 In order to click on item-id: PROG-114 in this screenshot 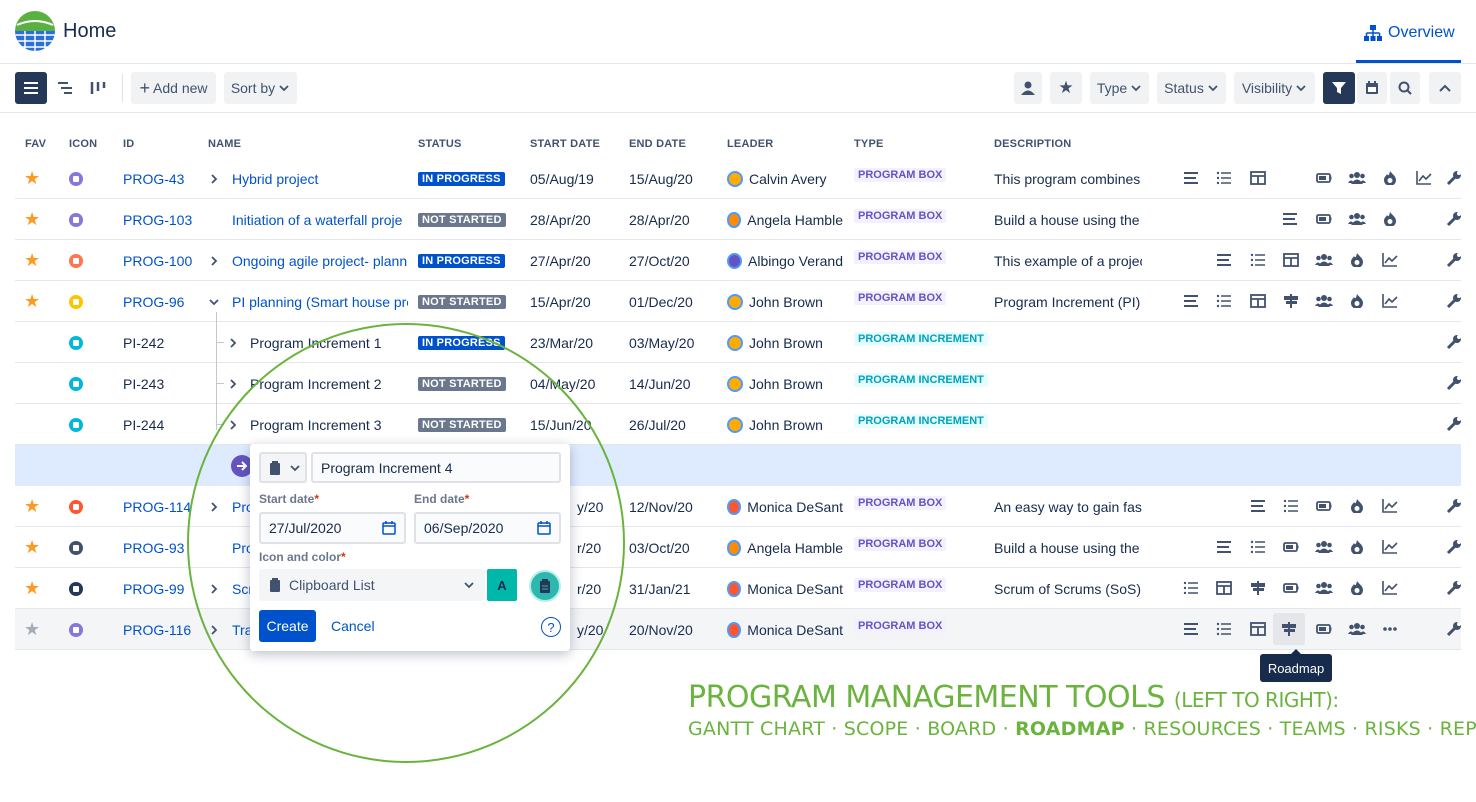, I will do `click(157, 506)`.